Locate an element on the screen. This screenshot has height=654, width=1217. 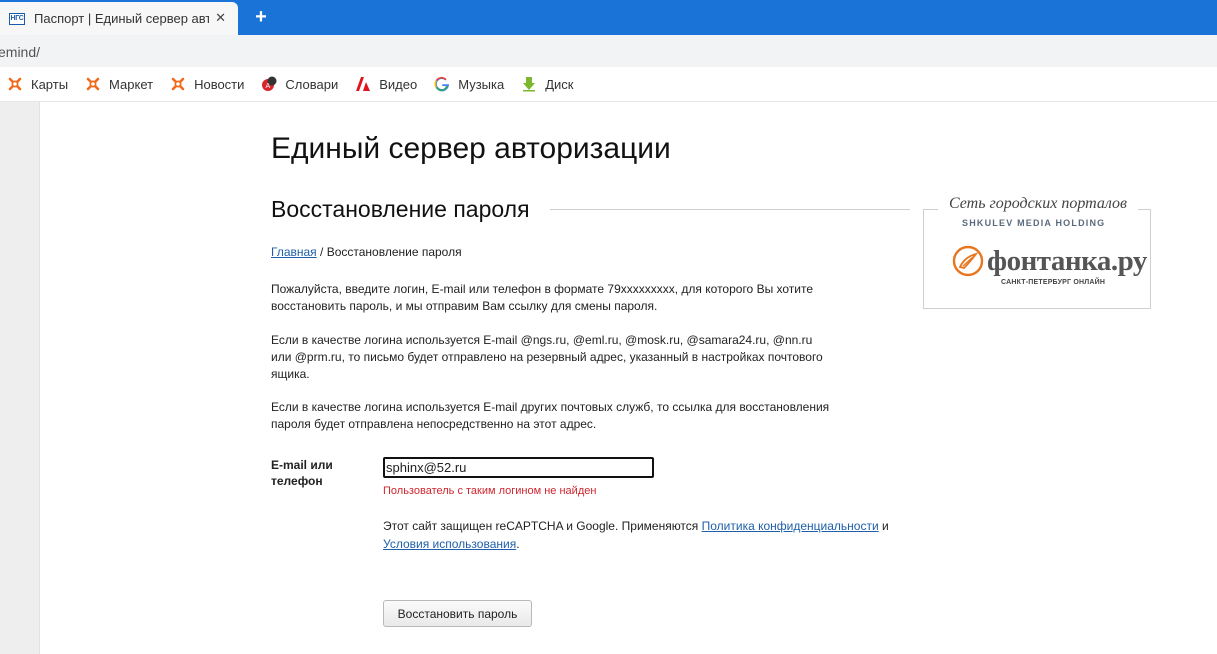
recaptcha-and: и is located at coordinates (883, 526).